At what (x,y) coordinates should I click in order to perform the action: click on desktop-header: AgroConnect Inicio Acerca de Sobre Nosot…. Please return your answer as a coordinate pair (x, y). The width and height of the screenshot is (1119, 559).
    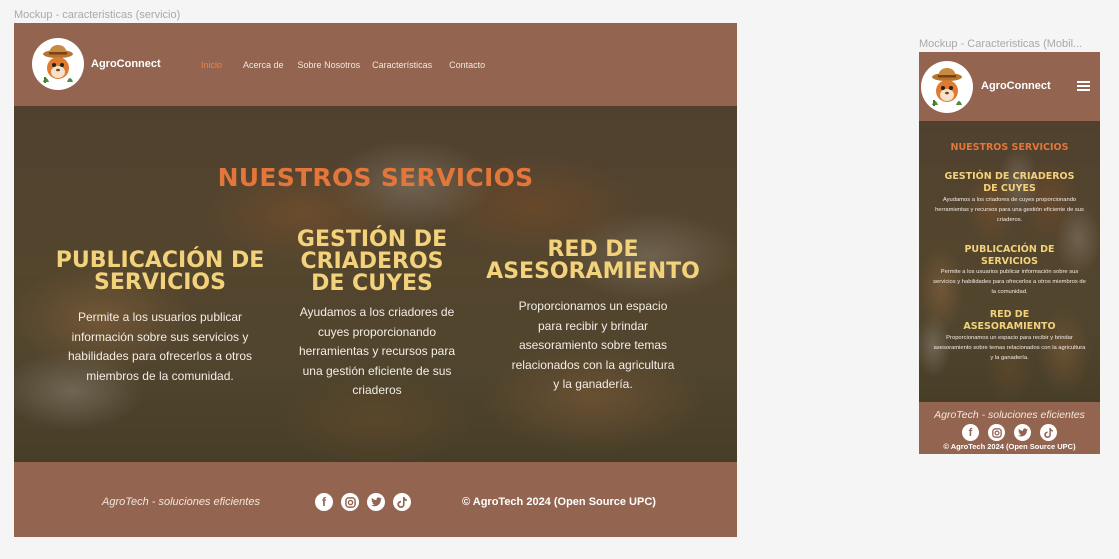
    Looking at the image, I should click on (375, 64).